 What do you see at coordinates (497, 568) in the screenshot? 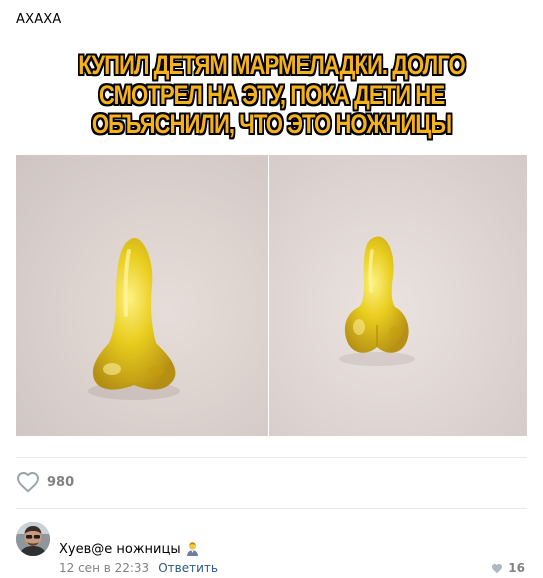
I see `heart-filled-icon` at bounding box center [497, 568].